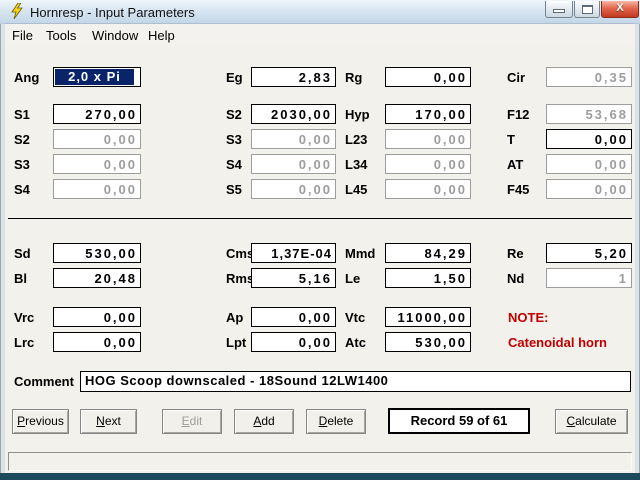  What do you see at coordinates (40, 421) in the screenshot?
I see `previous-button: Previous` at bounding box center [40, 421].